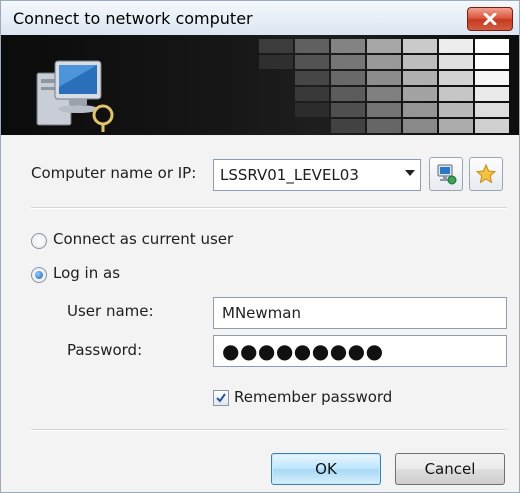  I want to click on connect-current-user-radio, so click(39, 241).